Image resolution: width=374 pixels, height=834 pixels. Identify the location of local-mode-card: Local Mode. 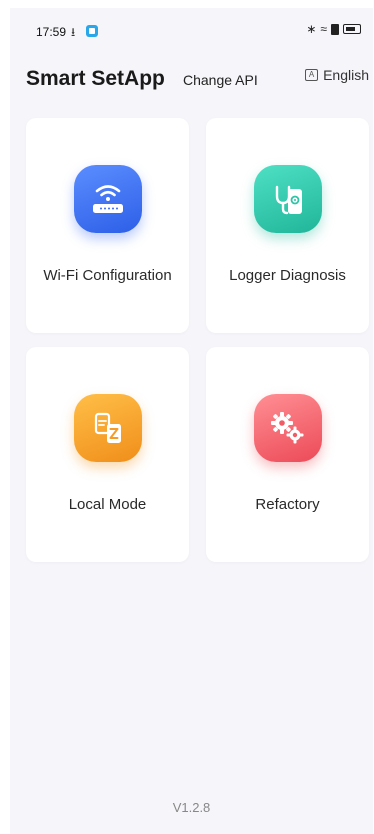
(107, 454).